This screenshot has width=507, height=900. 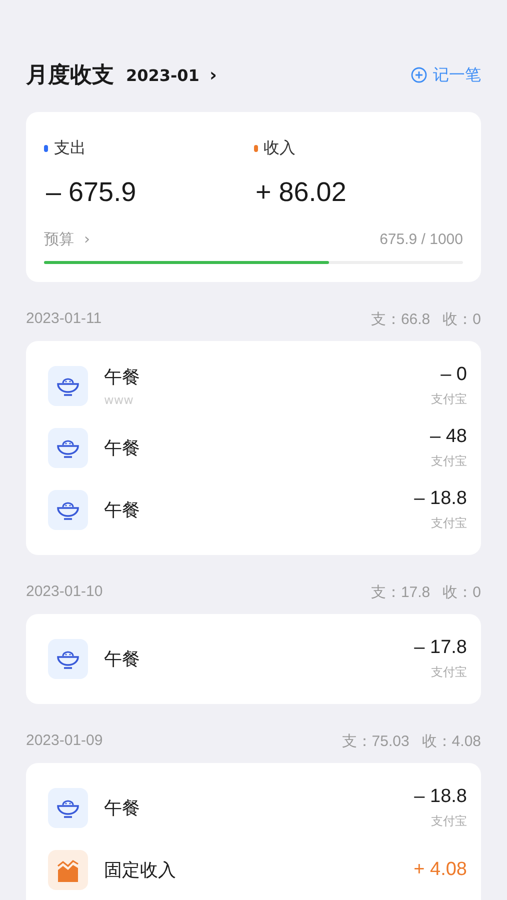 What do you see at coordinates (448, 437) in the screenshot?
I see `item-amount: – 48` at bounding box center [448, 437].